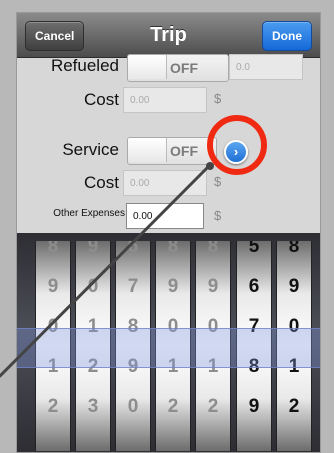  I want to click on highlight-circle-annotation, so click(237, 145).